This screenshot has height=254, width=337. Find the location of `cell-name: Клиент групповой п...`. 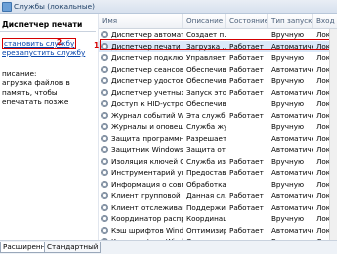

cell-name: Клиент групповой п... is located at coordinates (147, 195).